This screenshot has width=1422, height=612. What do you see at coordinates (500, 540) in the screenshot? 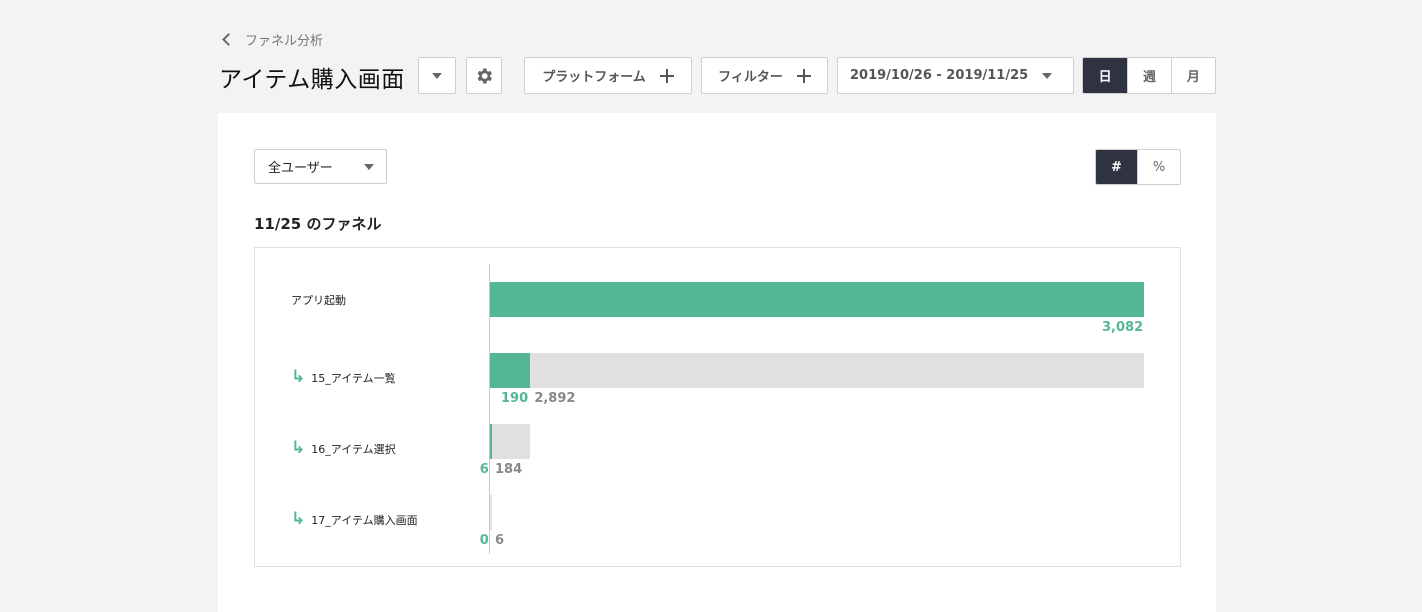
I see `dropped-value: 6` at bounding box center [500, 540].